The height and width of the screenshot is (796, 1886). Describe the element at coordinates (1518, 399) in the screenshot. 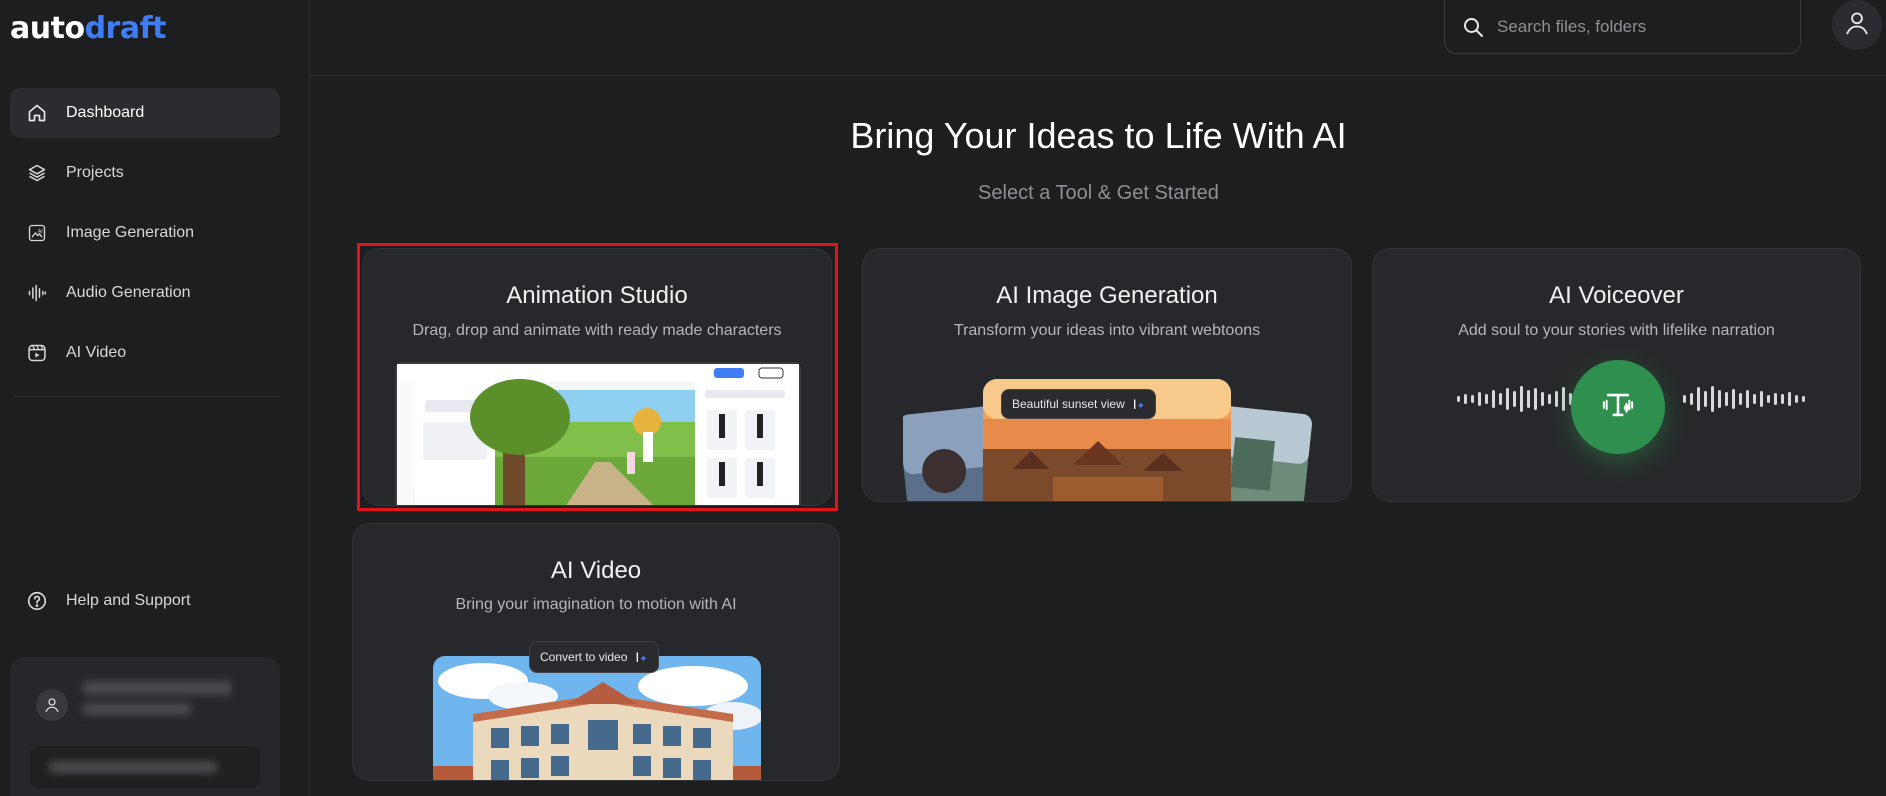

I see `audio-waveform-left` at that location.